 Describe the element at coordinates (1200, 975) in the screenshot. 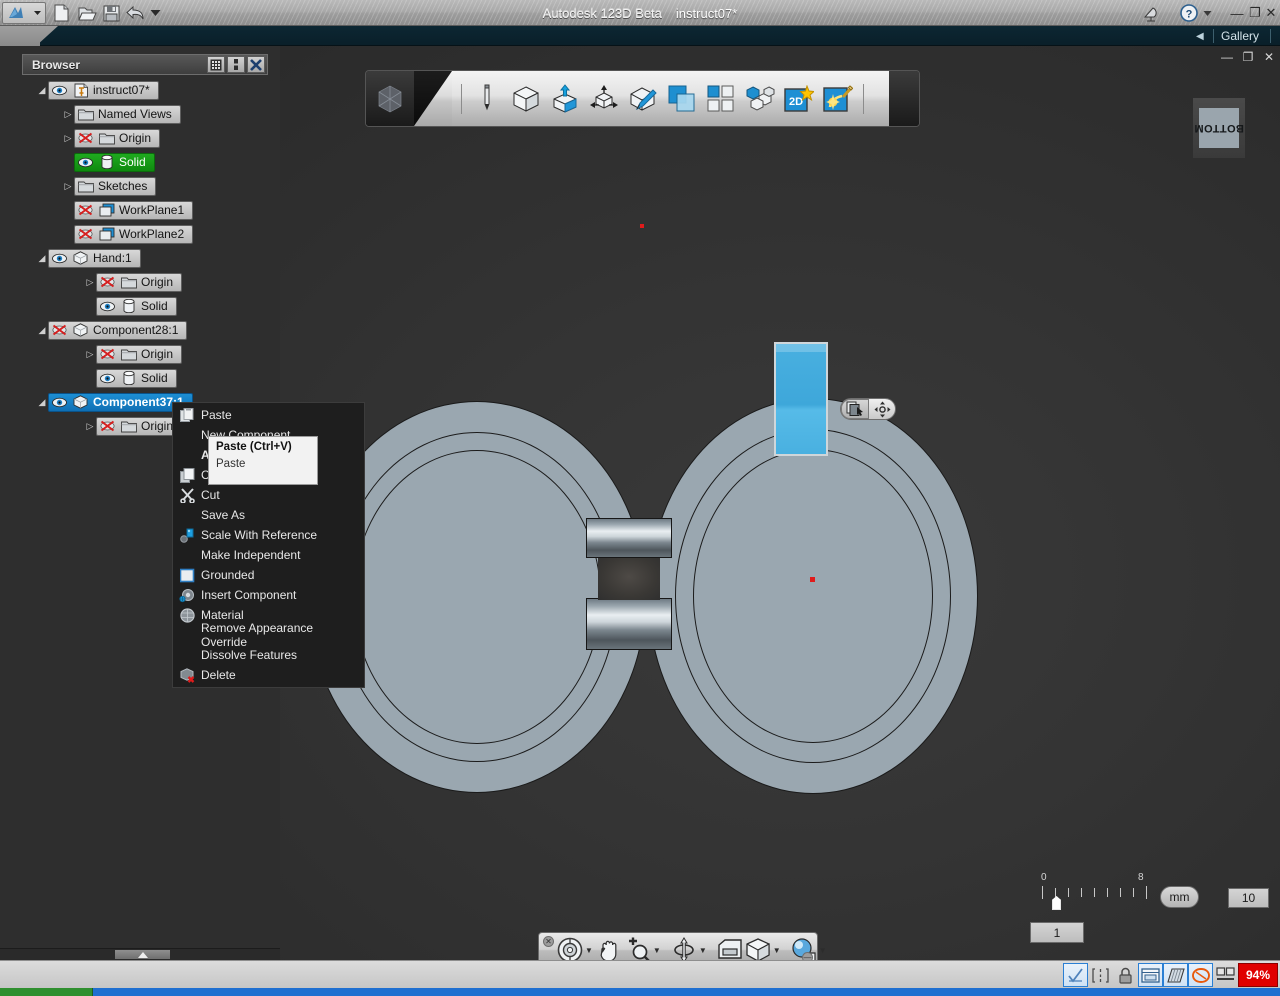

I see `shape-toggle-button` at that location.